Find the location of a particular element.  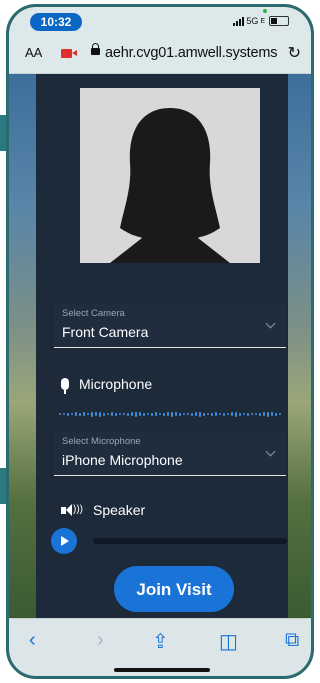

microphone-heading: Microphone is located at coordinates (107, 385).